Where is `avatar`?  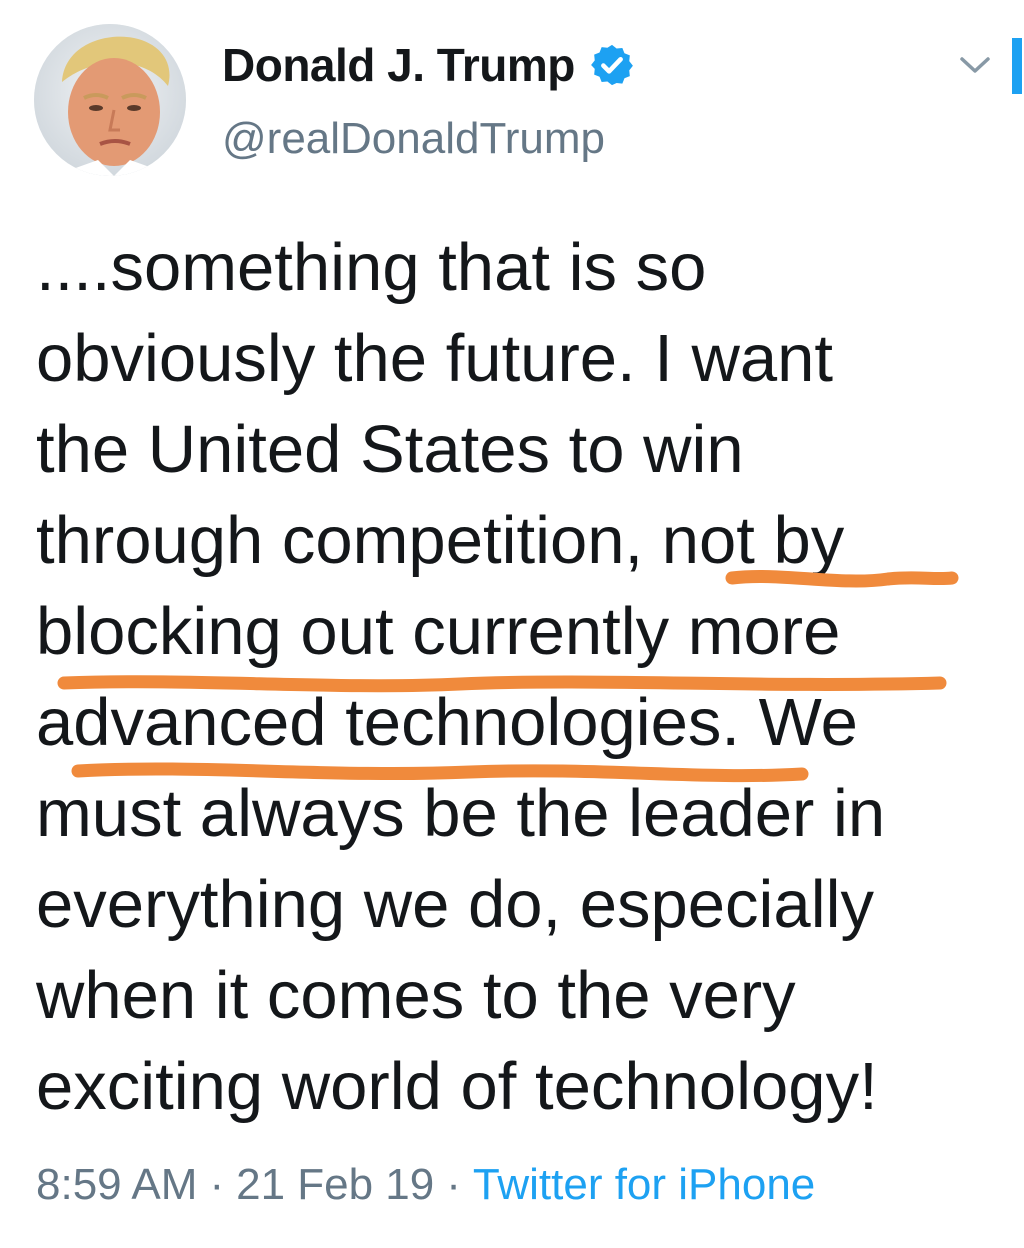
avatar is located at coordinates (110, 100).